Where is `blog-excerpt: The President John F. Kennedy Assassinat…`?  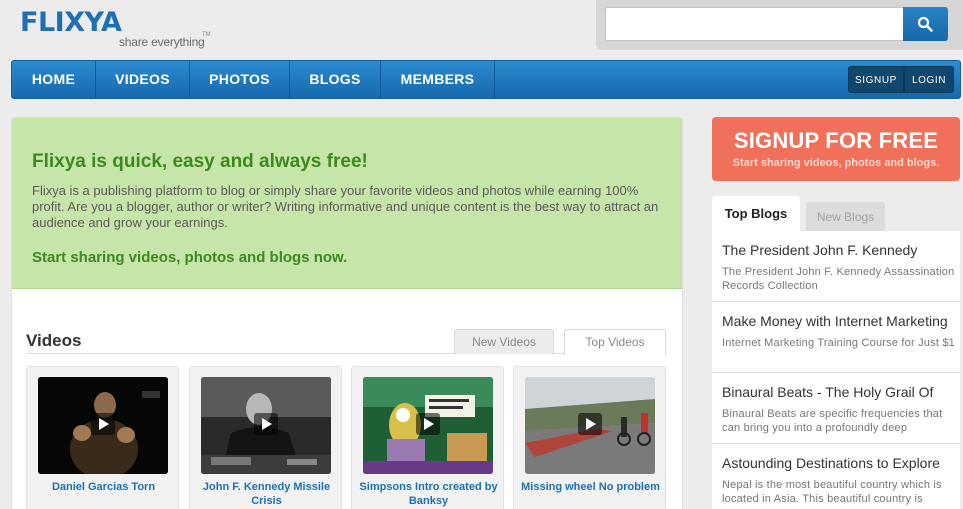 blog-excerpt: The President John F. Kennedy Assassinat… is located at coordinates (838, 279).